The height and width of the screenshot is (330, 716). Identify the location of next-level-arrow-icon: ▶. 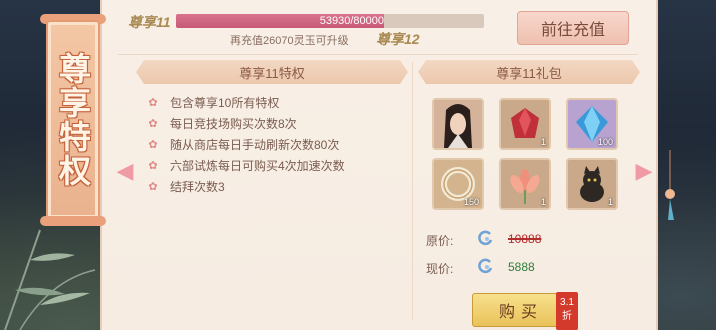
(644, 171).